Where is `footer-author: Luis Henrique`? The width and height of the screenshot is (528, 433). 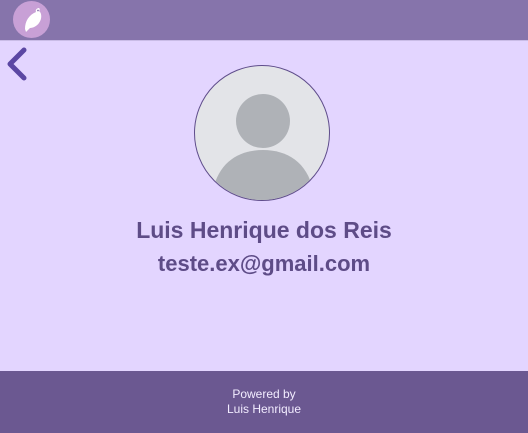
footer-author: Luis Henrique is located at coordinates (264, 409).